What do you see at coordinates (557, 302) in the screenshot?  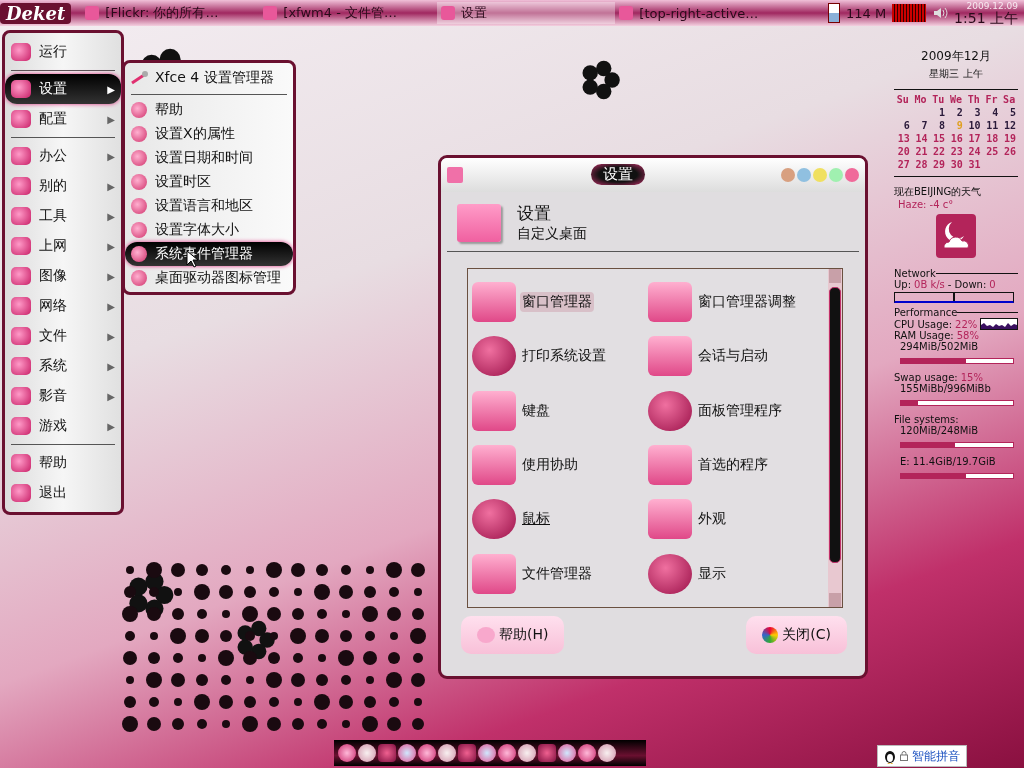 I see `settings-item: 窗口管理器` at bounding box center [557, 302].